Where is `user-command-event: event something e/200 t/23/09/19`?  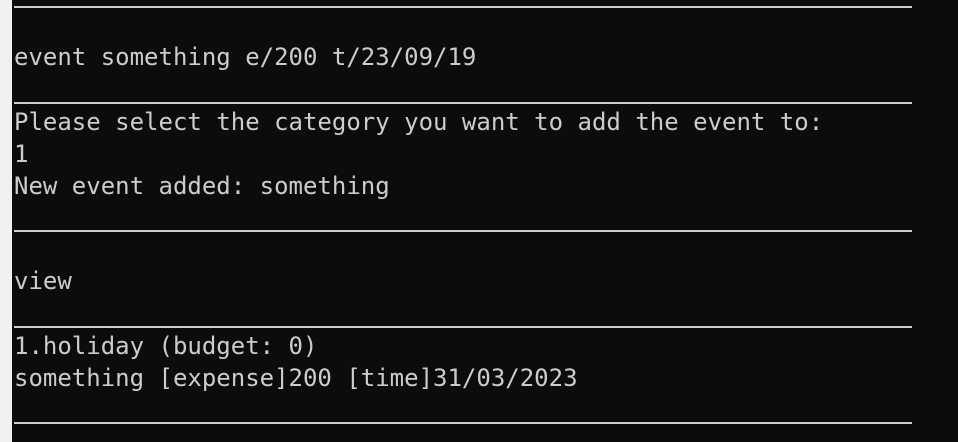 user-command-event: event something e/200 t/23/09/19 is located at coordinates (245, 57).